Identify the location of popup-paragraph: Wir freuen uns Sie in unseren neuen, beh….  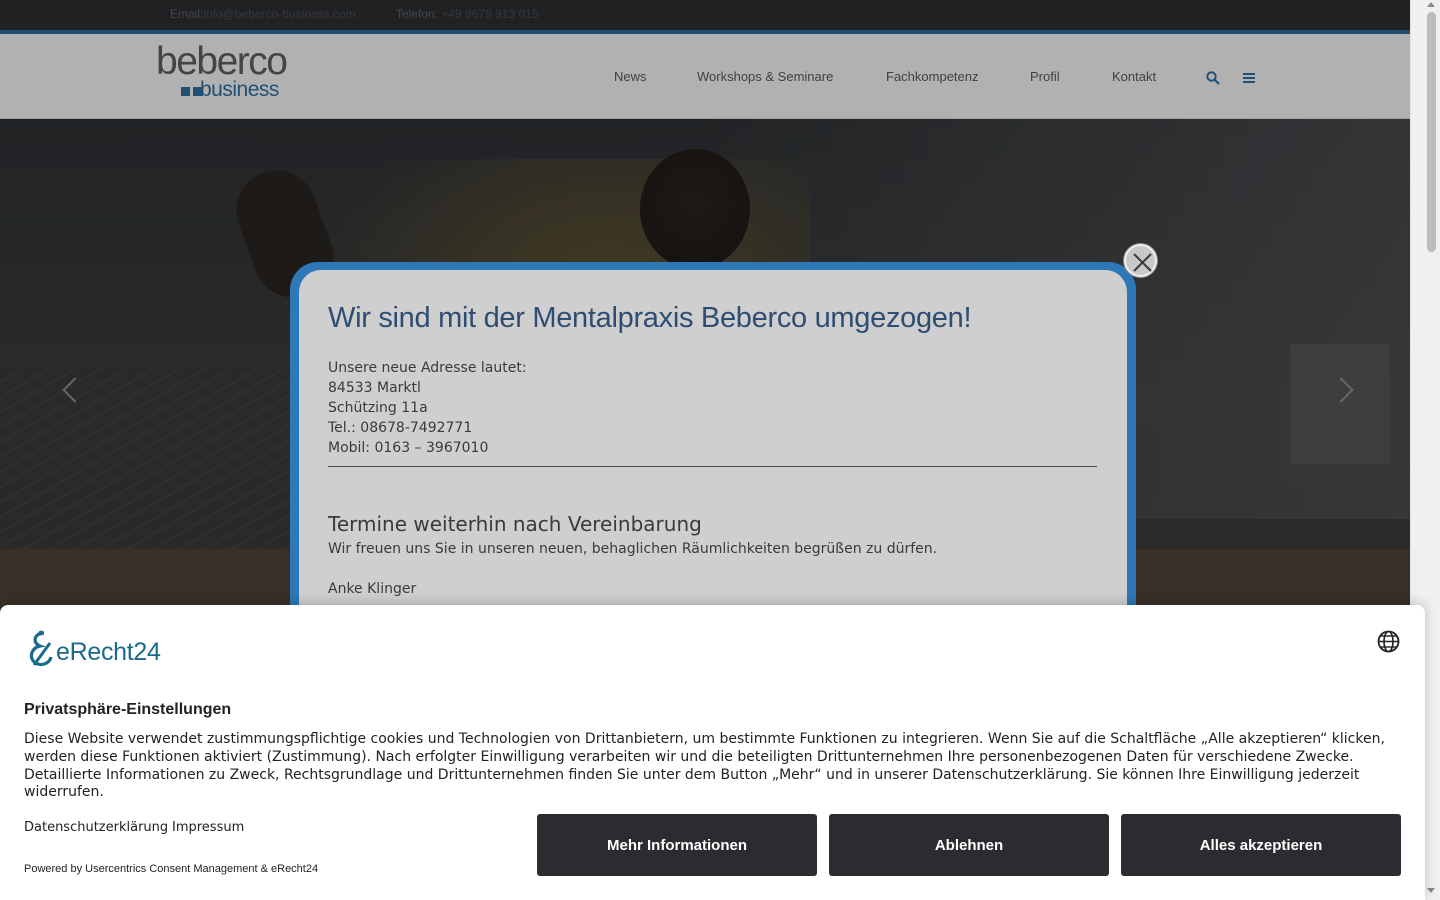
(633, 549).